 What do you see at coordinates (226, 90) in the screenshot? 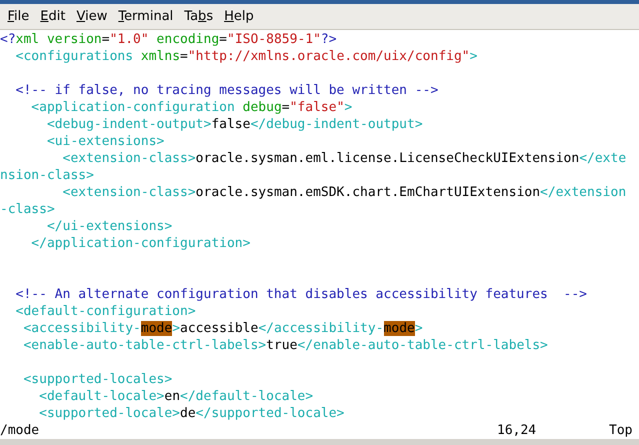
I see `code-line: <!-- if false, no tracing messages will be written -->` at bounding box center [226, 90].